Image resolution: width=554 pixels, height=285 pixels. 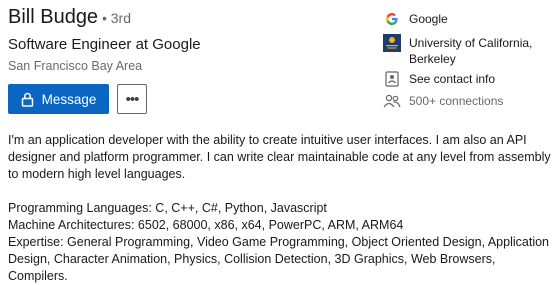 I want to click on message-button: Message, so click(x=58, y=99).